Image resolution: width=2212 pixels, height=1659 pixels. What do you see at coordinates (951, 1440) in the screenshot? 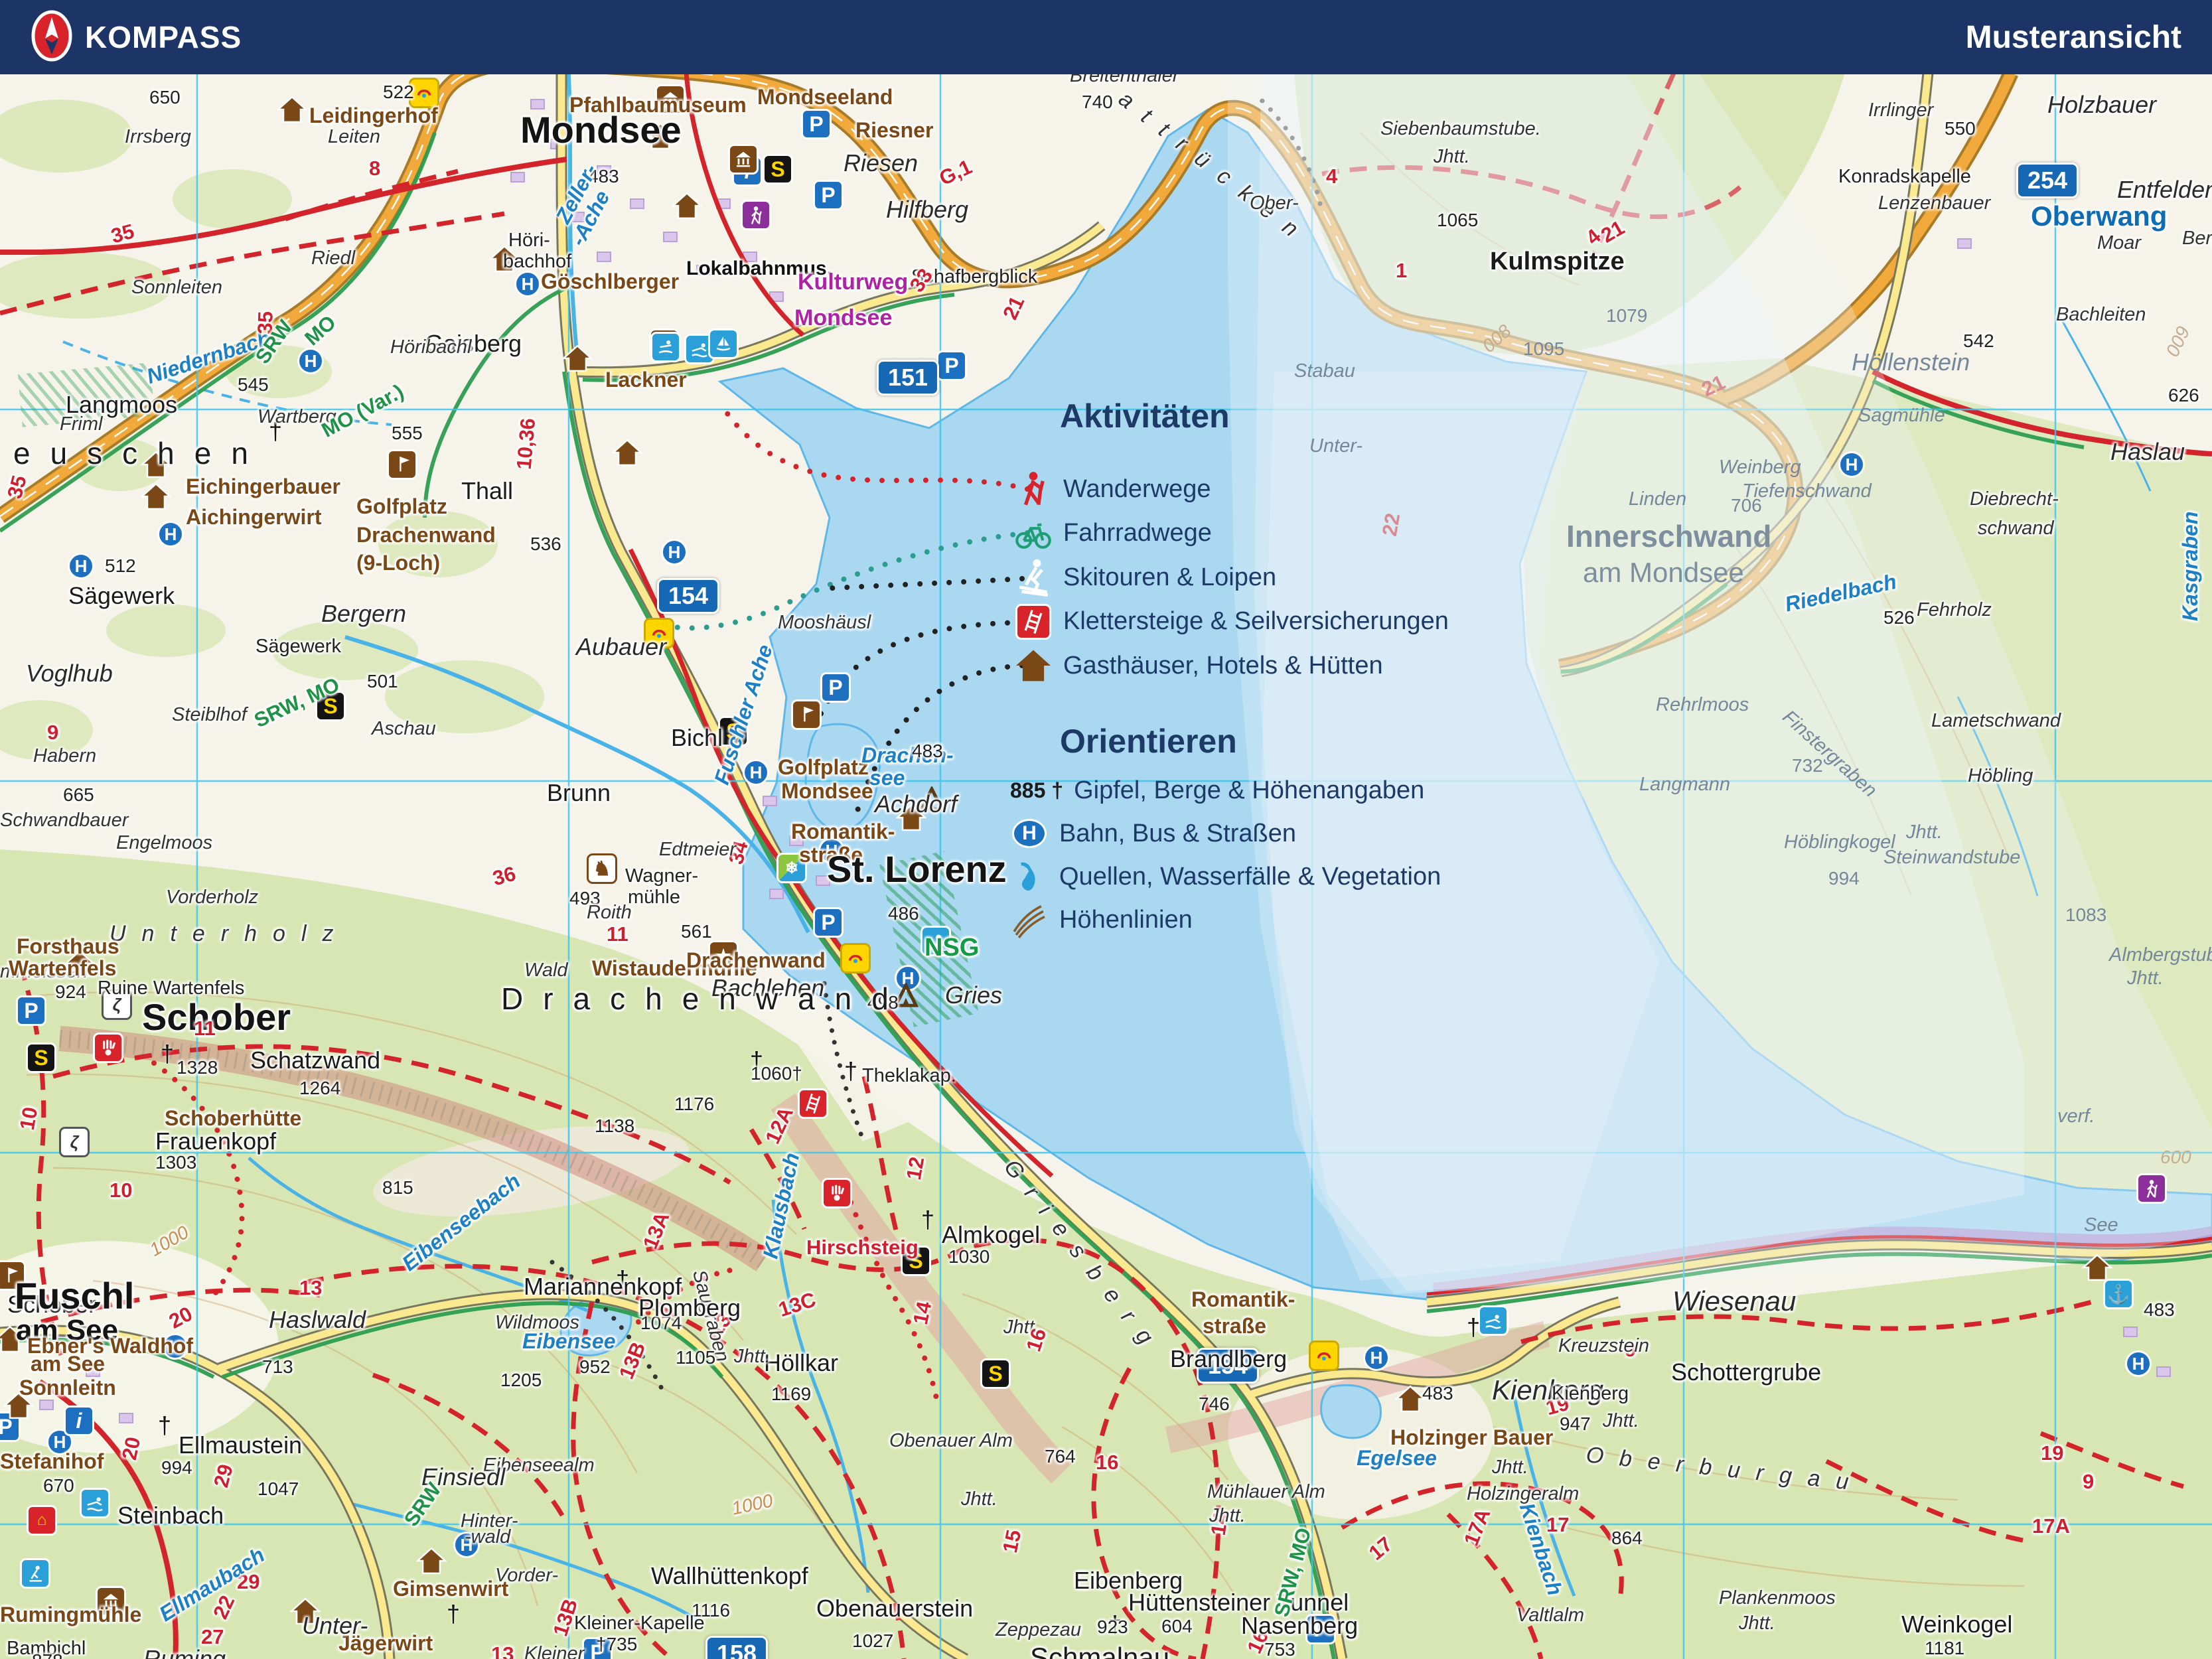
I see `map-label: Obenauer Alm` at bounding box center [951, 1440].